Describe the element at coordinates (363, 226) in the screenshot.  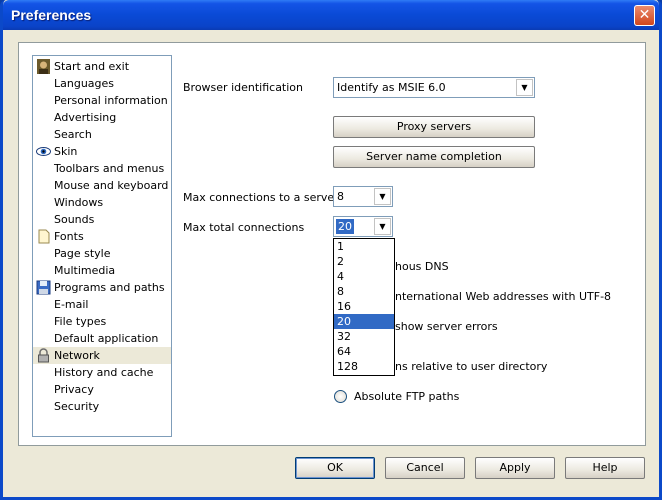
I see `max-total-connections-select: 20 ▼` at that location.